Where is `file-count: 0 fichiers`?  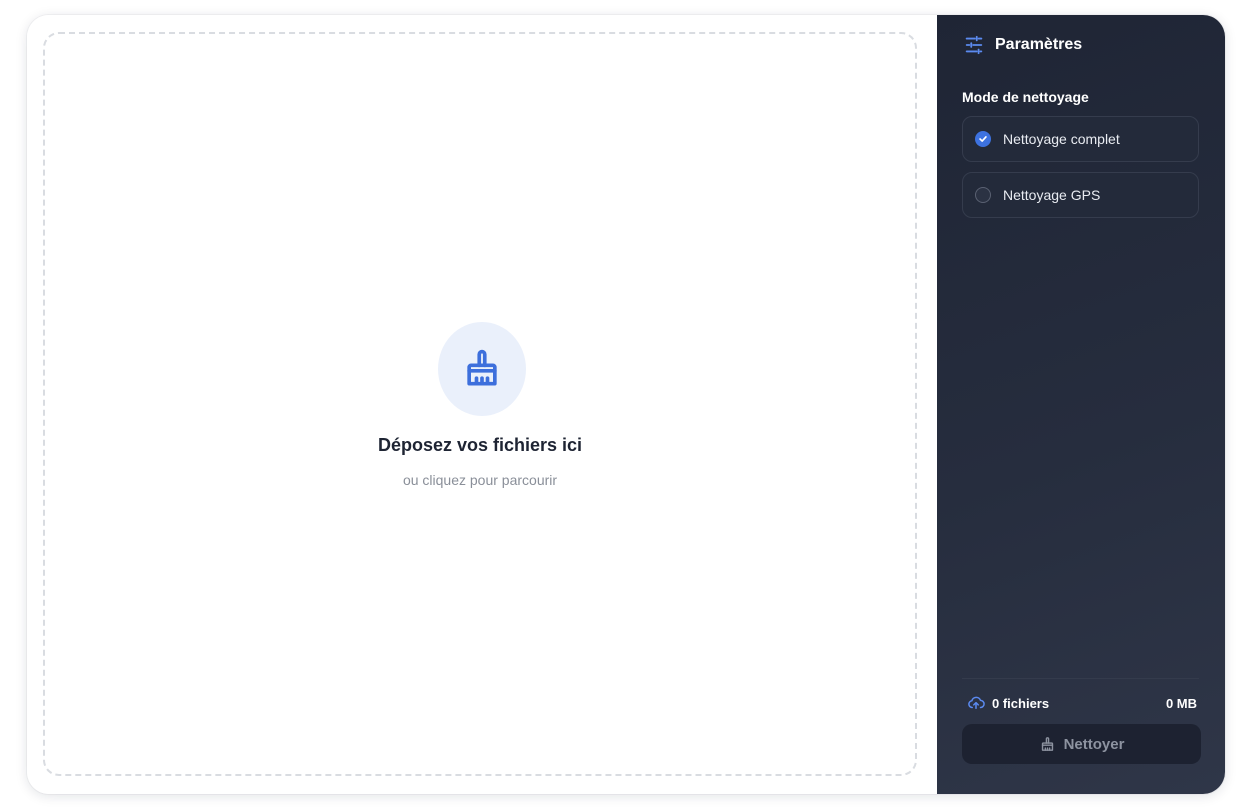
file-count: 0 fichiers is located at coordinates (1021, 703).